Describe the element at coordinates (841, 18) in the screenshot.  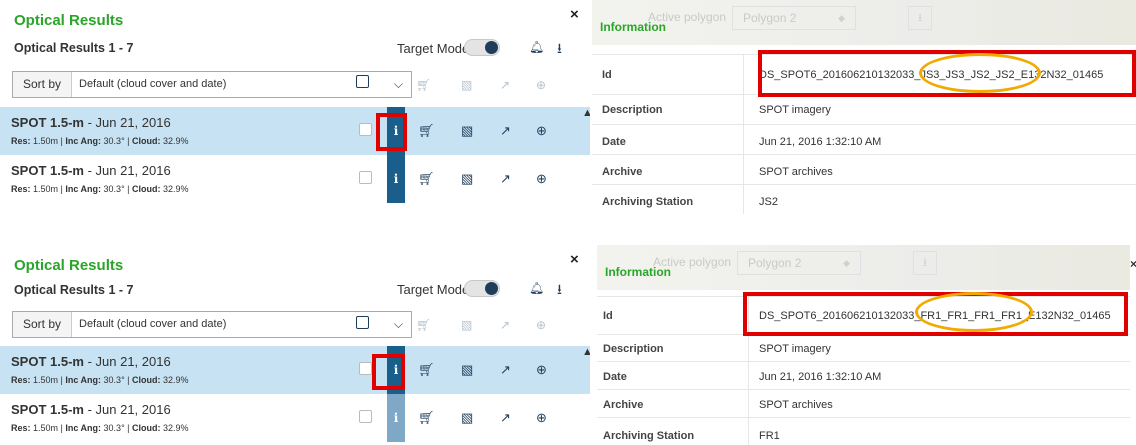
I see `chevron-down-icon: ◆` at that location.